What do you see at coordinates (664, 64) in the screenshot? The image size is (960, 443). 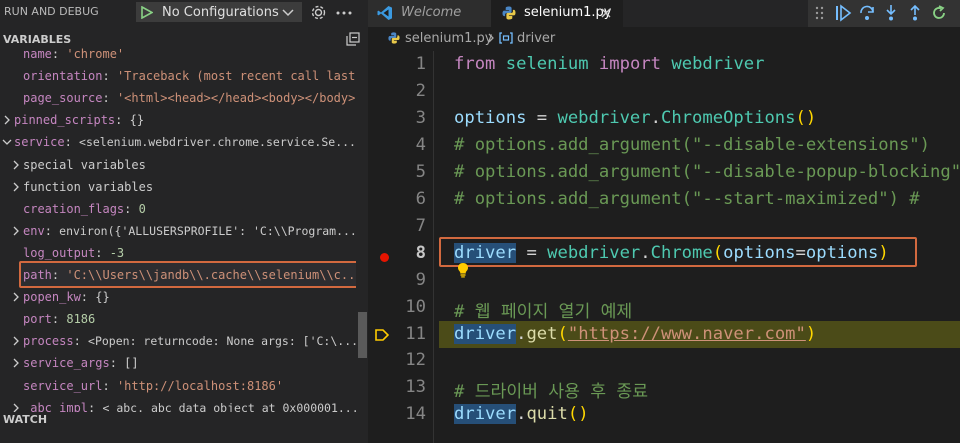 I see `code-line: 1 from selenium import webdriver` at bounding box center [664, 64].